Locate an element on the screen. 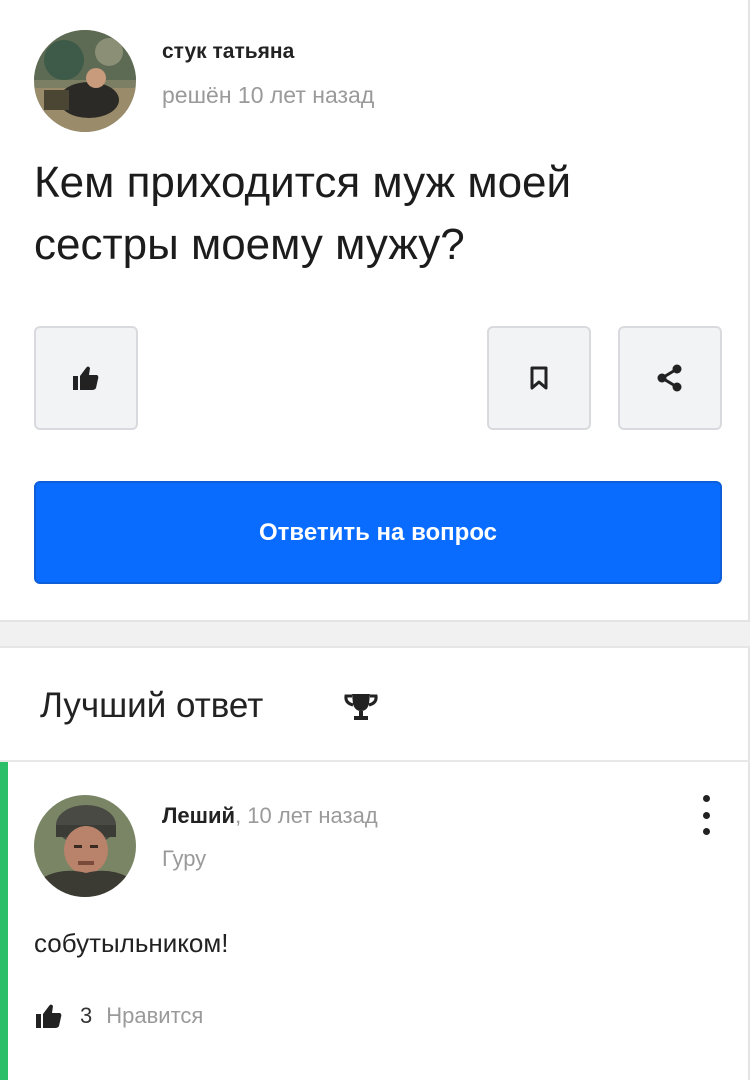 The image size is (750, 1080). bookmark-icon is located at coordinates (539, 378).